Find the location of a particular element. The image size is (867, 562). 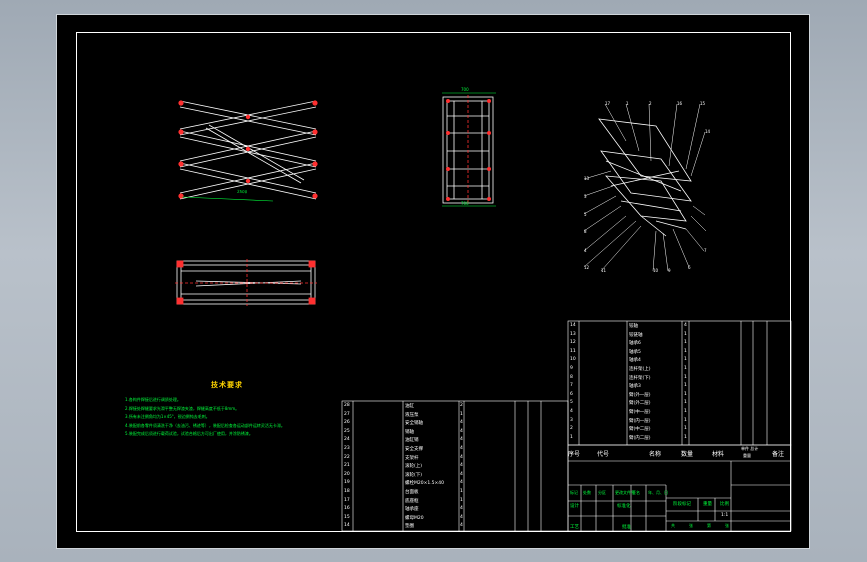

balloon-label: 16 is located at coordinates (680, 103).